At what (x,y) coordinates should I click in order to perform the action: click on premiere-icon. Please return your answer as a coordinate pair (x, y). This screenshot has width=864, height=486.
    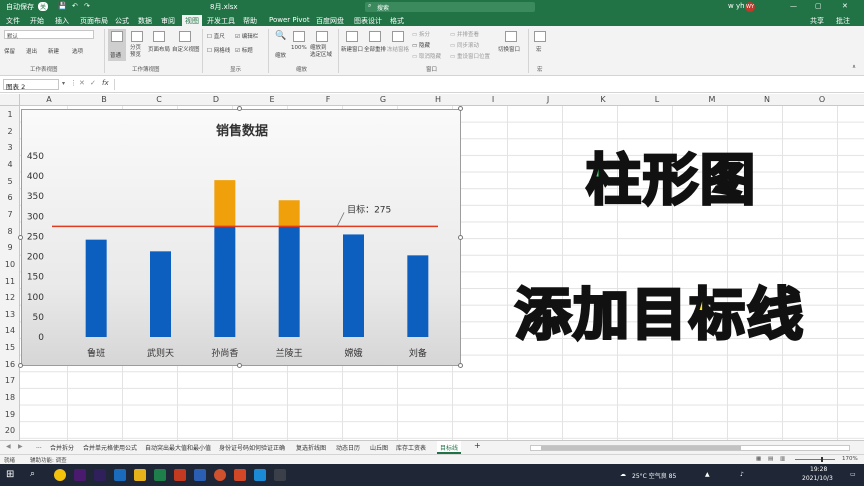
    Looking at the image, I should click on (80, 475).